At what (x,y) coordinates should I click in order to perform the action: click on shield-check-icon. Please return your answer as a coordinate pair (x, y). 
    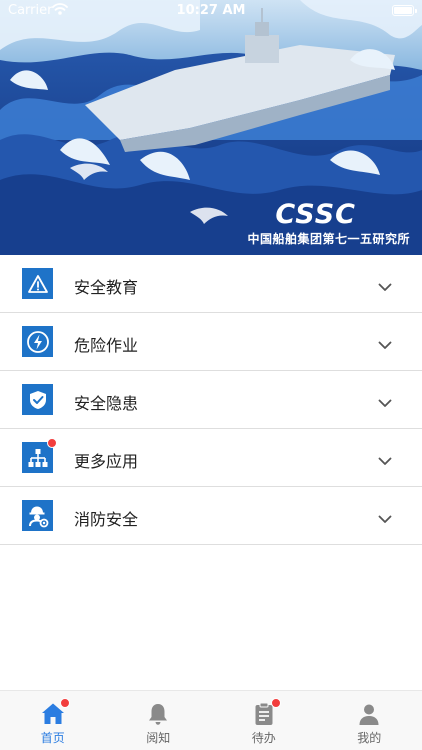
    Looking at the image, I should click on (37, 399).